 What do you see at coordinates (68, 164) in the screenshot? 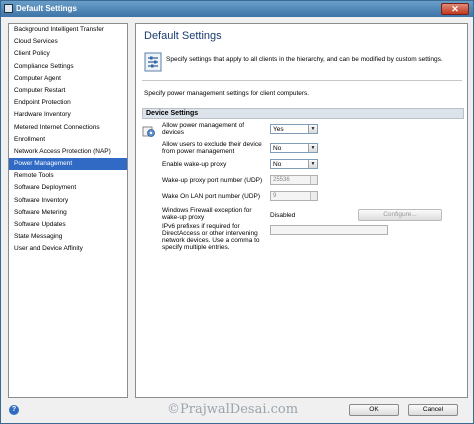
I see `sidebar-item-power-management: Power Management` at bounding box center [68, 164].